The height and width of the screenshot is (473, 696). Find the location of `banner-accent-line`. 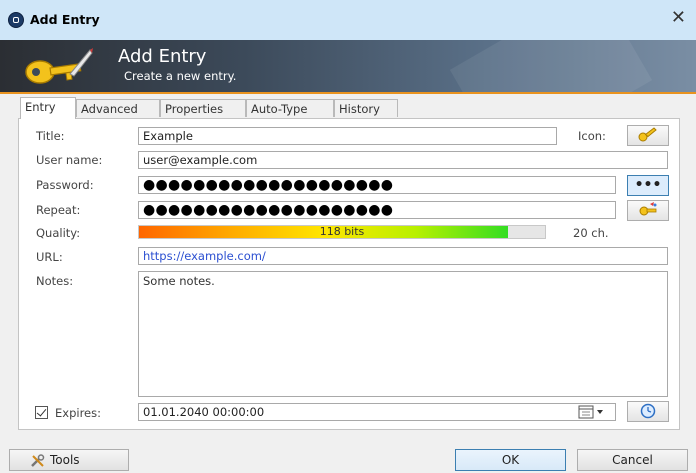

banner-accent-line is located at coordinates (348, 93).